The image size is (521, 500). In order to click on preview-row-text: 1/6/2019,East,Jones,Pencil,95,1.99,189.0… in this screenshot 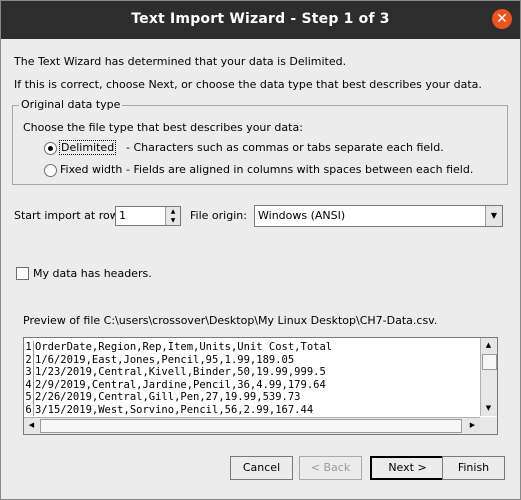, I will do `click(165, 359)`.